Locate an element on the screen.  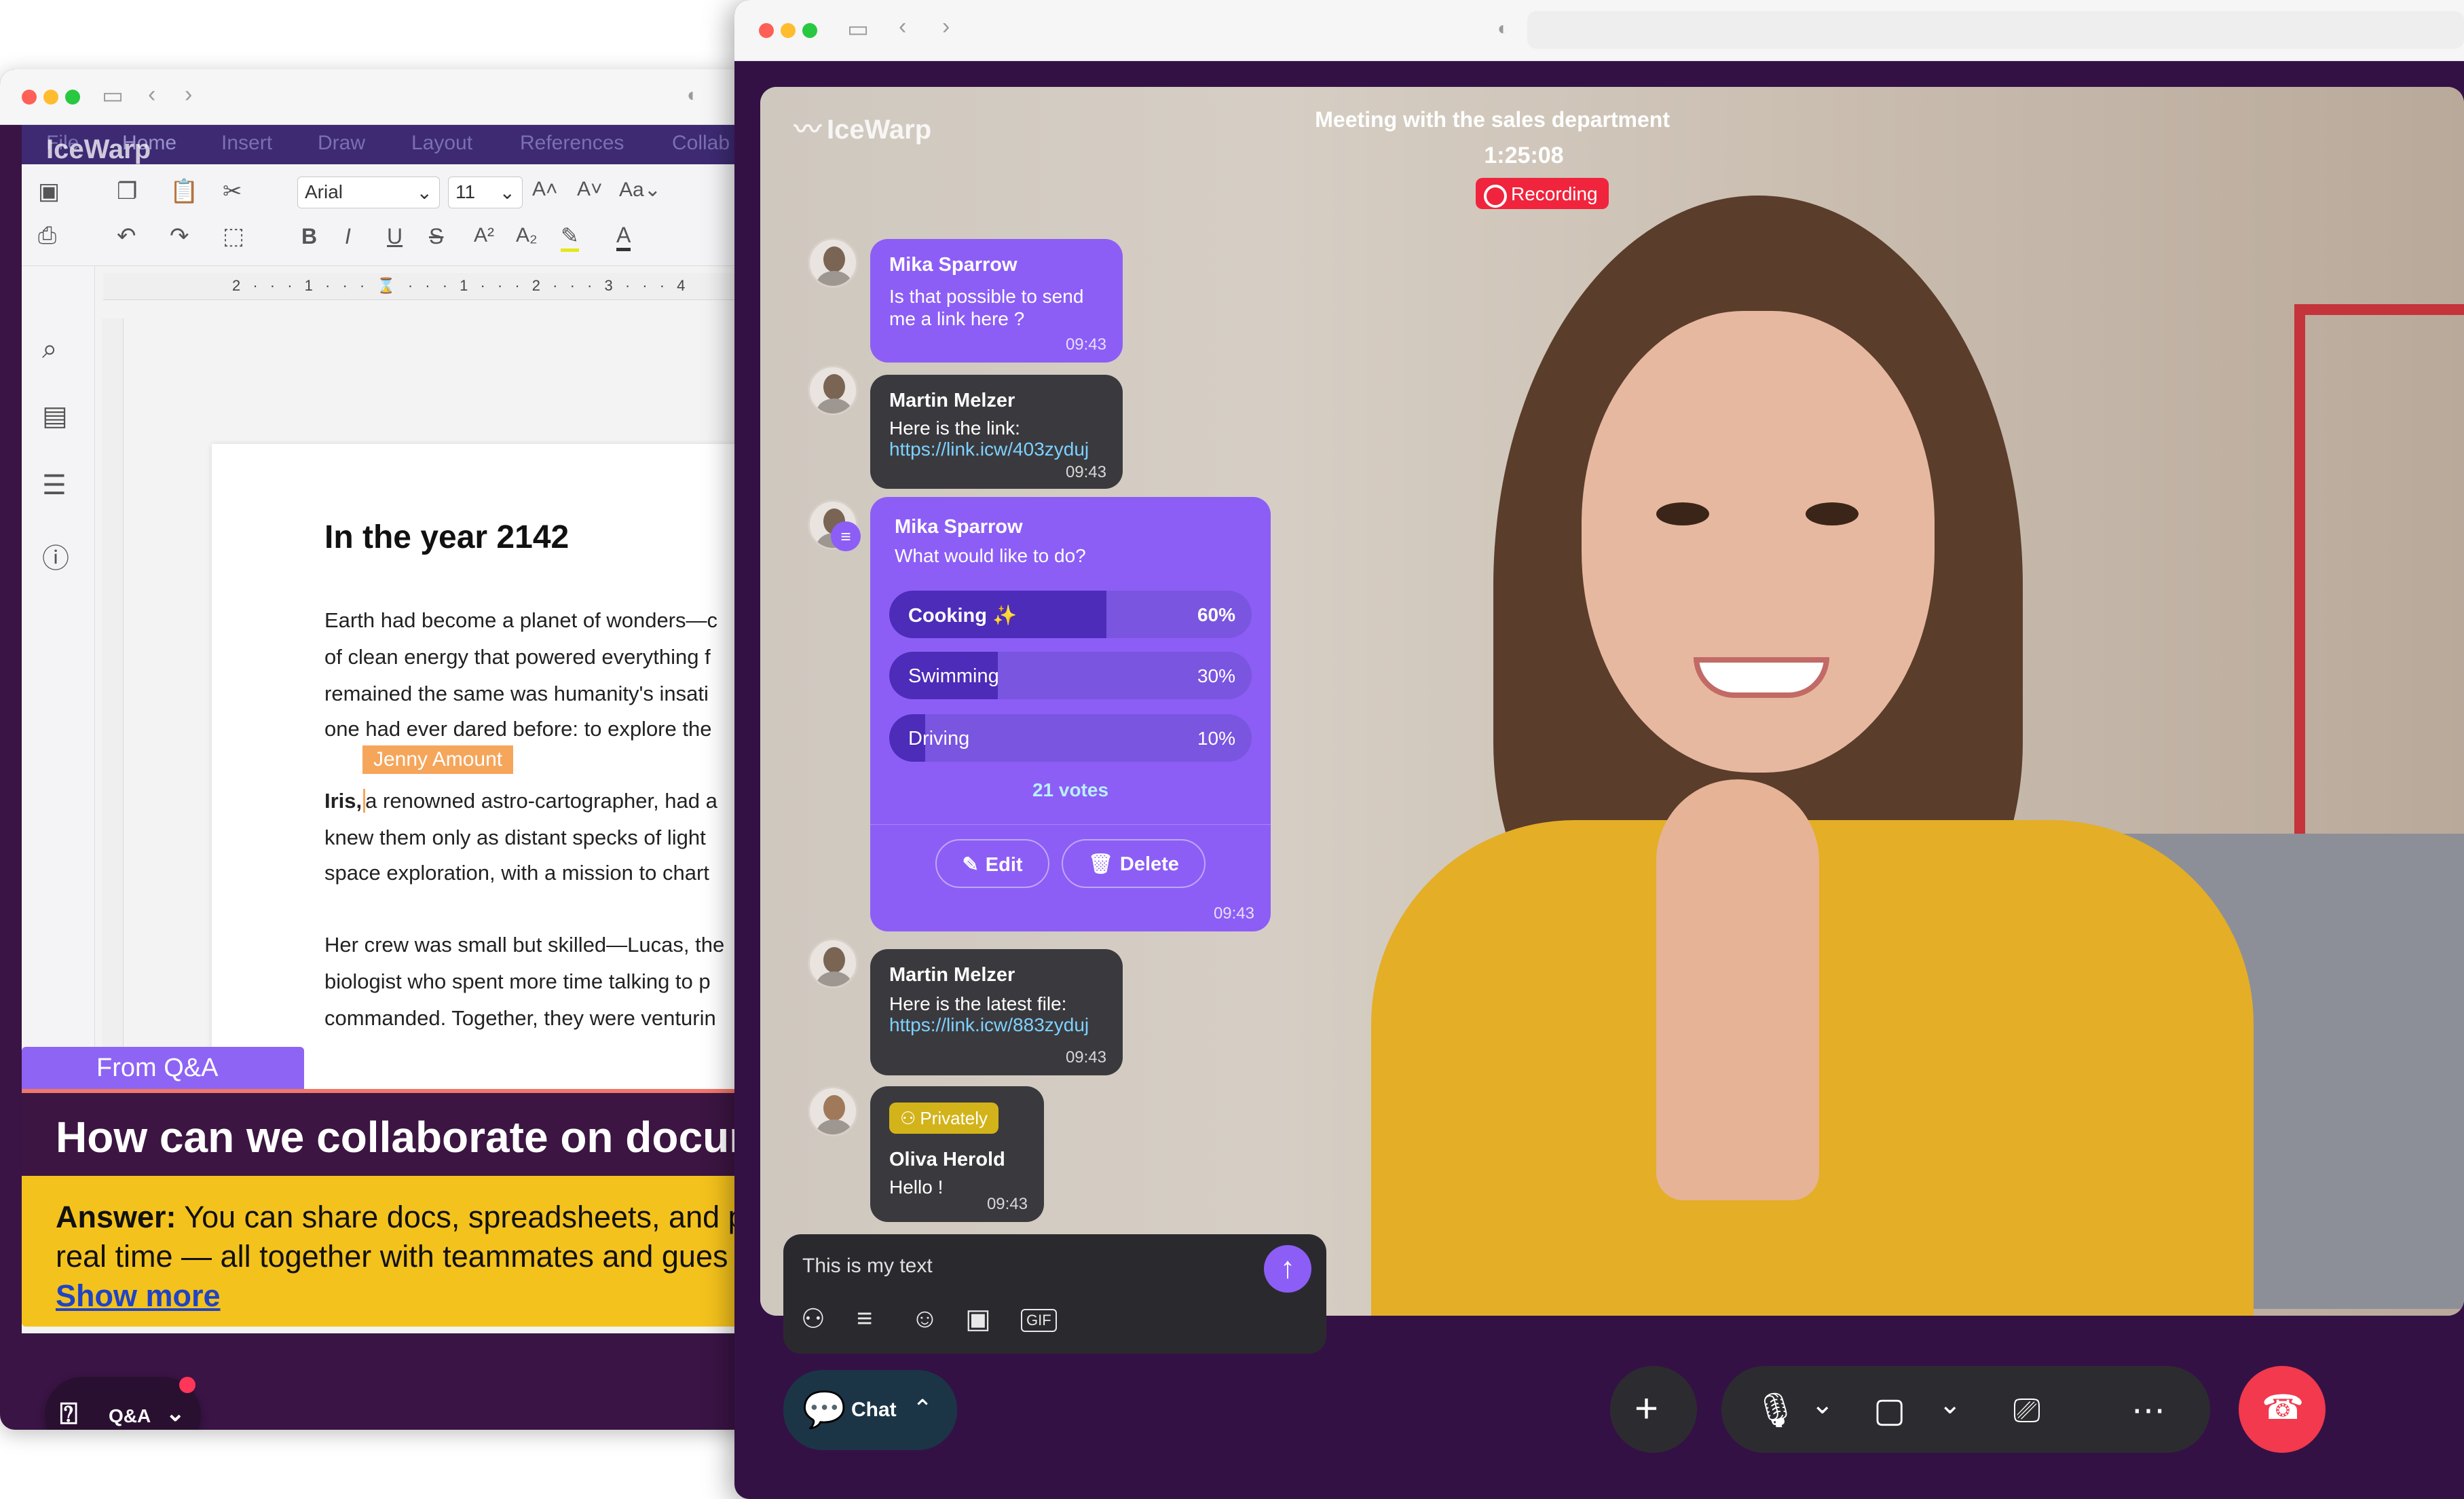
add-button: + is located at coordinates (1654, 1410).